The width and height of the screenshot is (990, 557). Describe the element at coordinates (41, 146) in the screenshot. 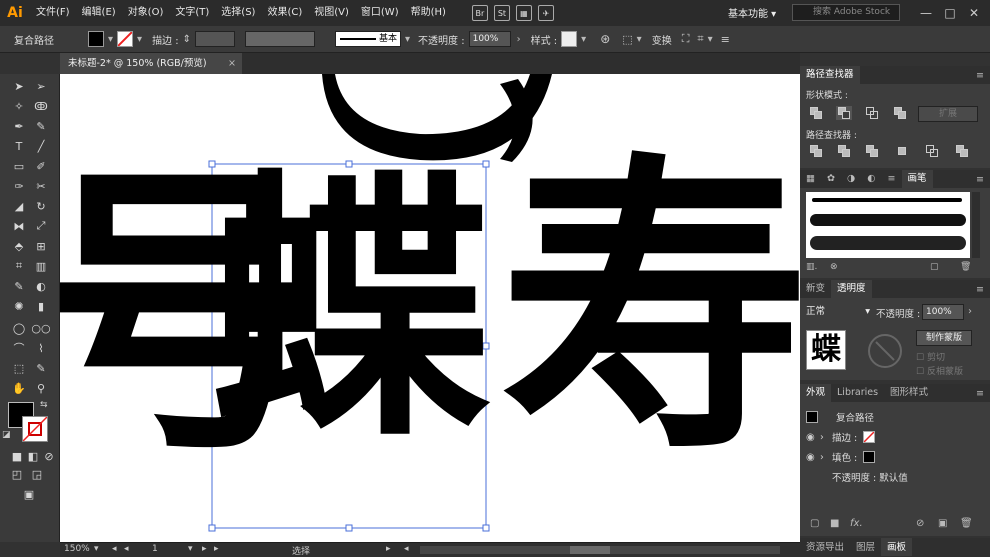

I see `line-tool-icon: ╱` at that location.